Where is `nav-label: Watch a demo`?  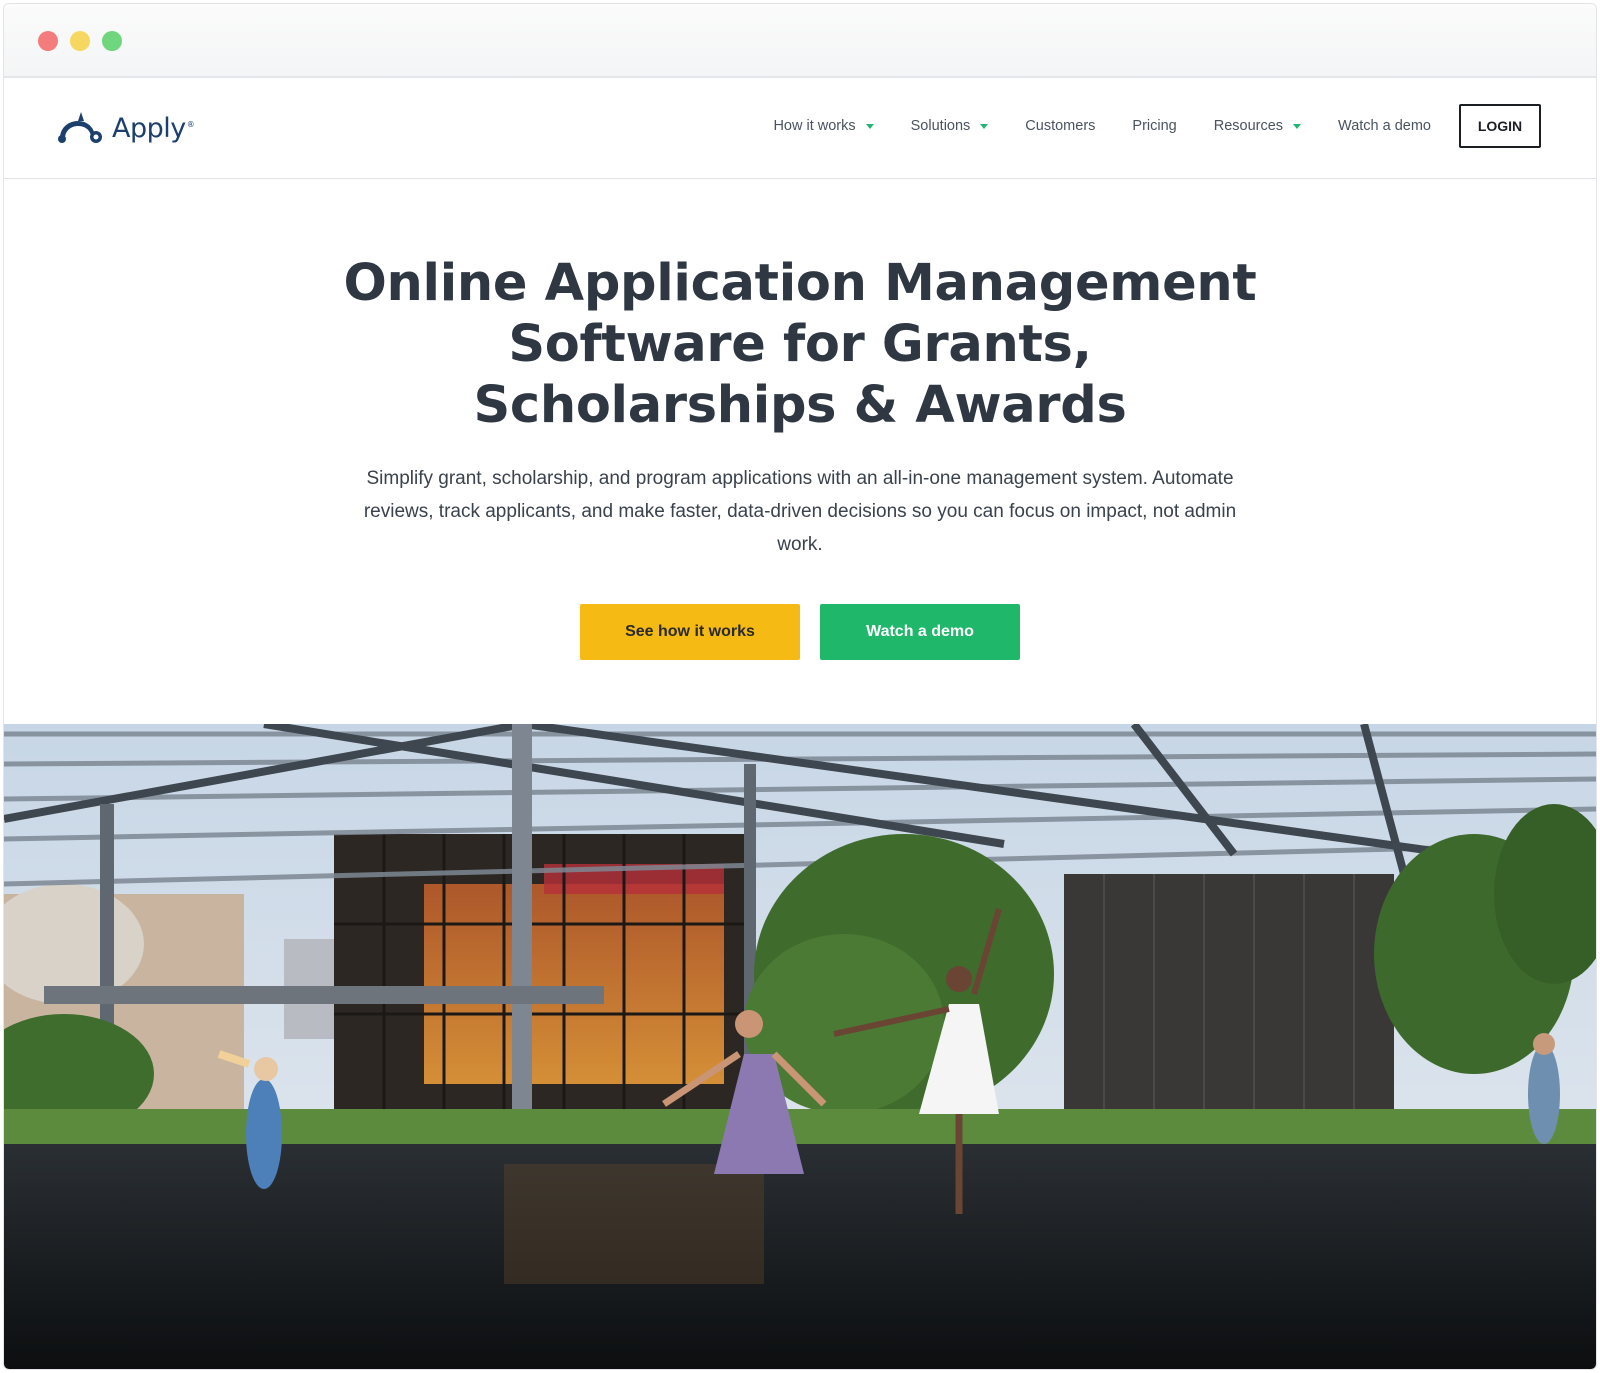 nav-label: Watch a demo is located at coordinates (1384, 126).